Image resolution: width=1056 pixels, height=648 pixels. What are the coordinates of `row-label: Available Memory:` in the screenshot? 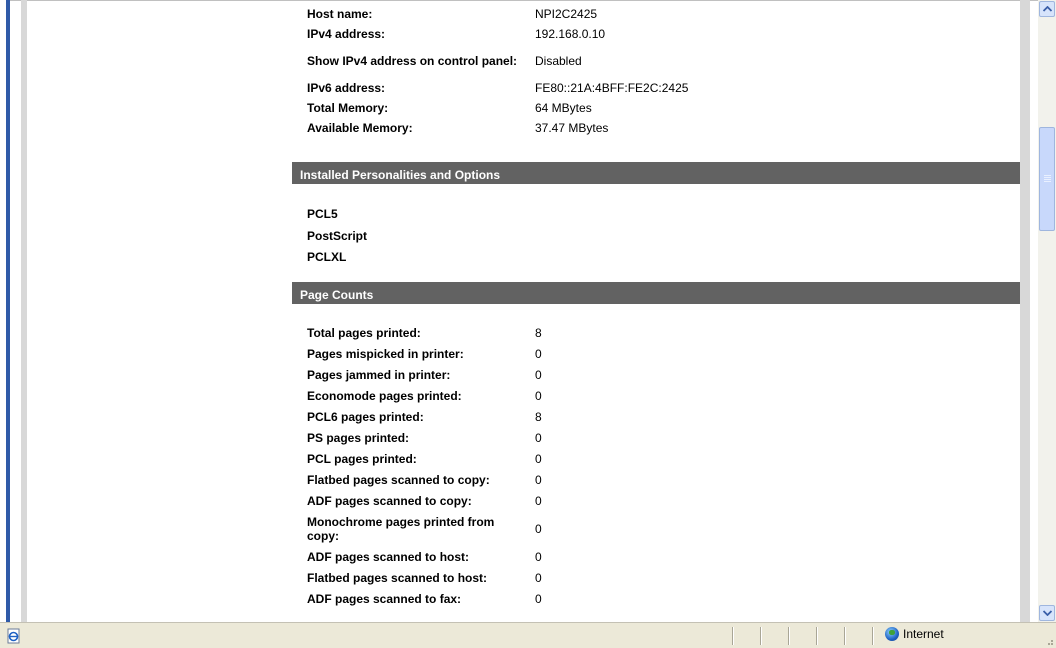 It's located at (360, 128).